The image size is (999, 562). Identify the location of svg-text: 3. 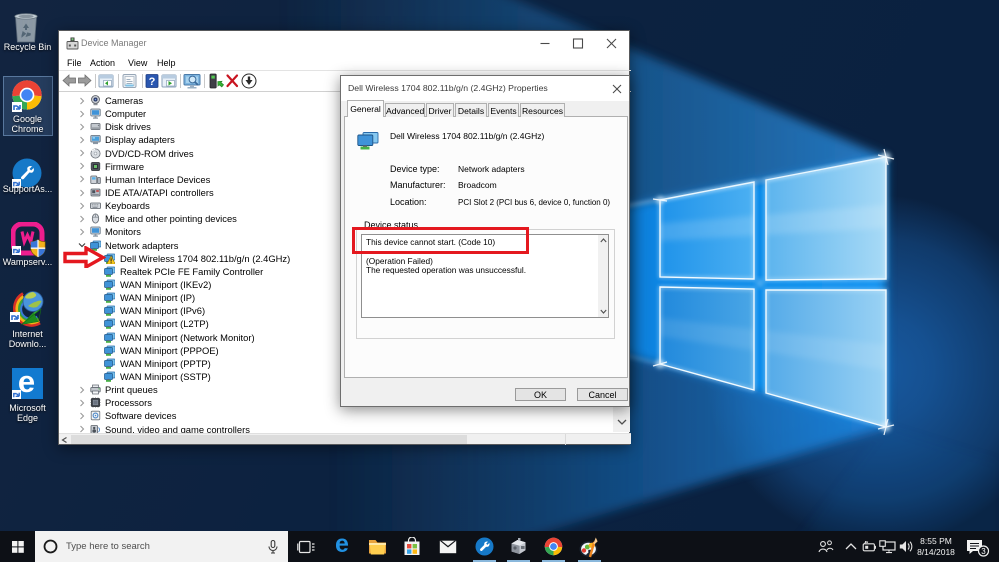
(983, 551).